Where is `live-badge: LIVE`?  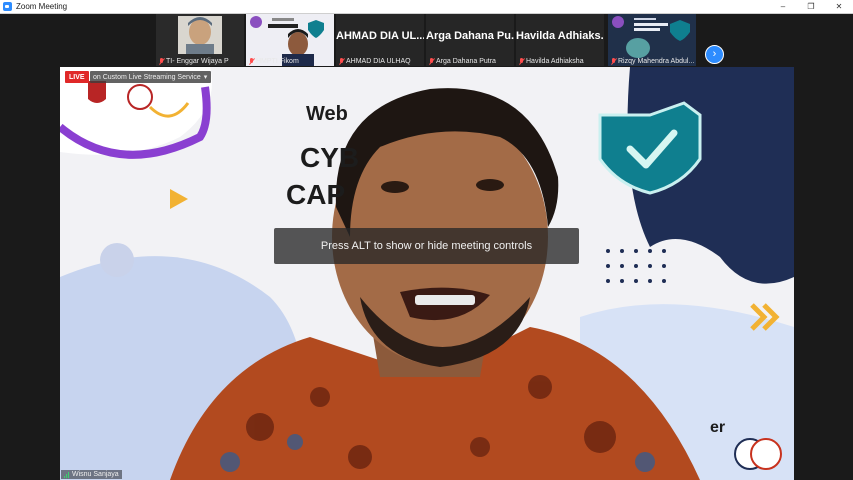 live-badge: LIVE is located at coordinates (77, 77).